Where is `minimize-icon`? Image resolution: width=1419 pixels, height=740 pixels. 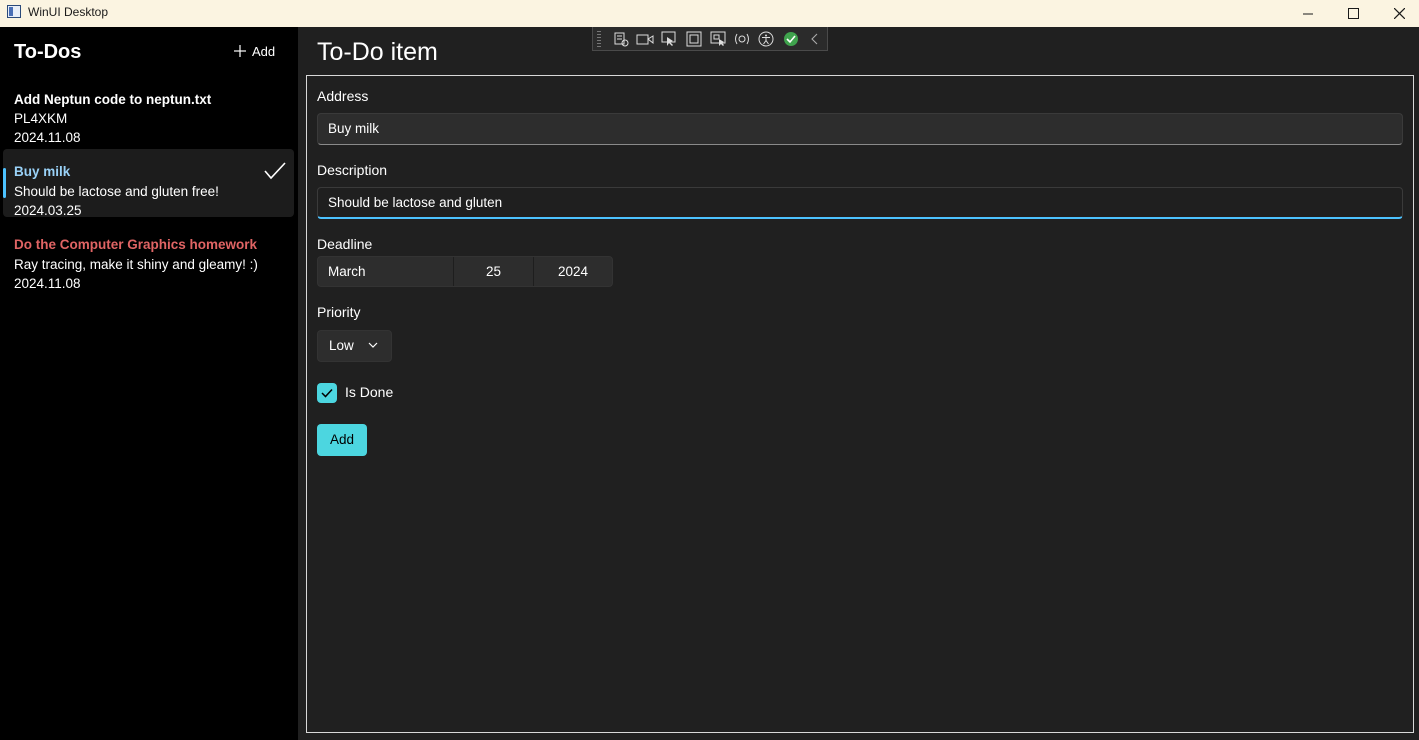 minimize-icon is located at coordinates (1308, 13).